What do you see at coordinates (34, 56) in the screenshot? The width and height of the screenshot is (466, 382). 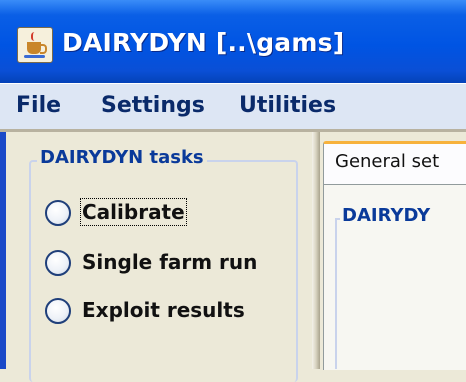 I see `saucer-shape` at bounding box center [34, 56].